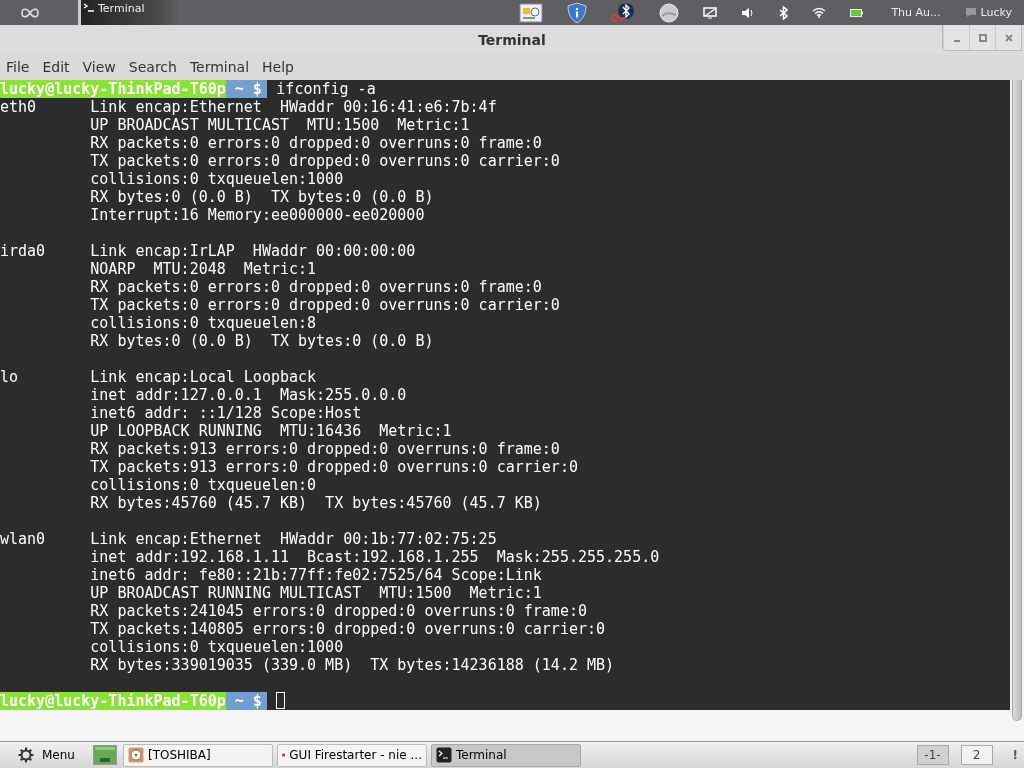 This screenshot has height=768, width=1024. Describe the element at coordinates (248, 394) in the screenshot. I see `output-line: inet addr:127.0.0.1 Mask:255.0.0.0` at that location.